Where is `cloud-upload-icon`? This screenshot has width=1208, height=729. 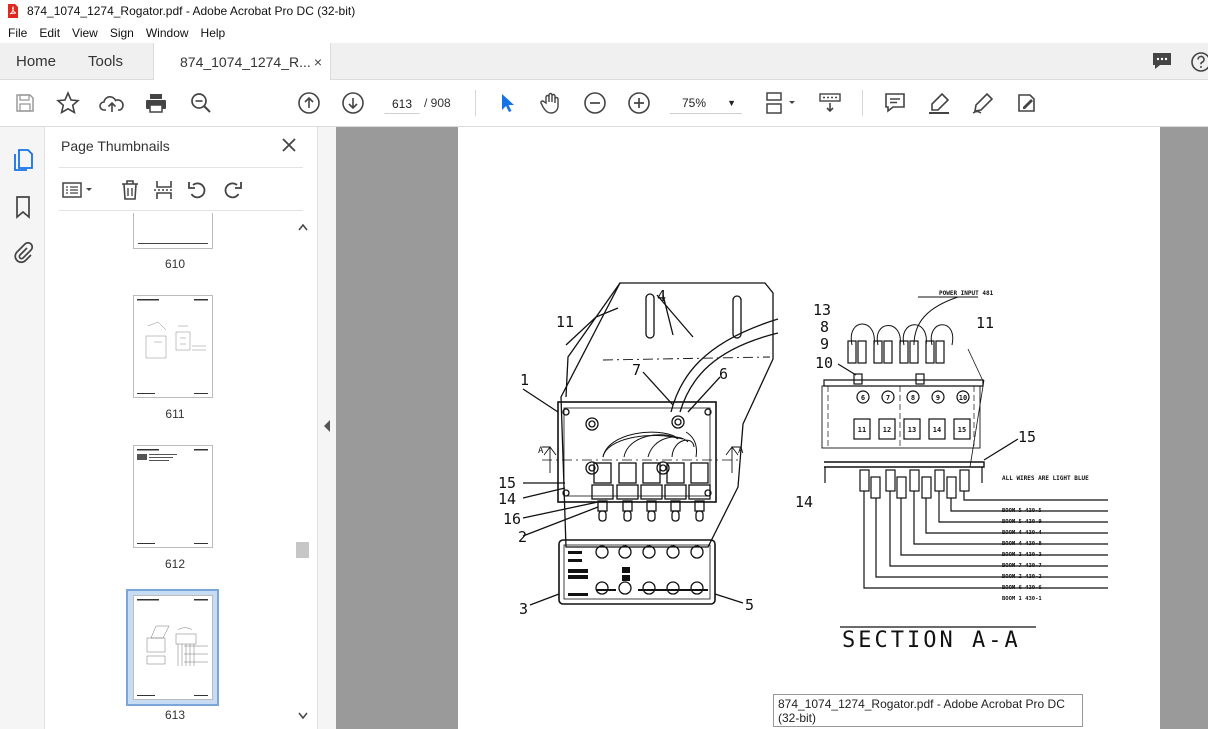 cloud-upload-icon is located at coordinates (111, 104).